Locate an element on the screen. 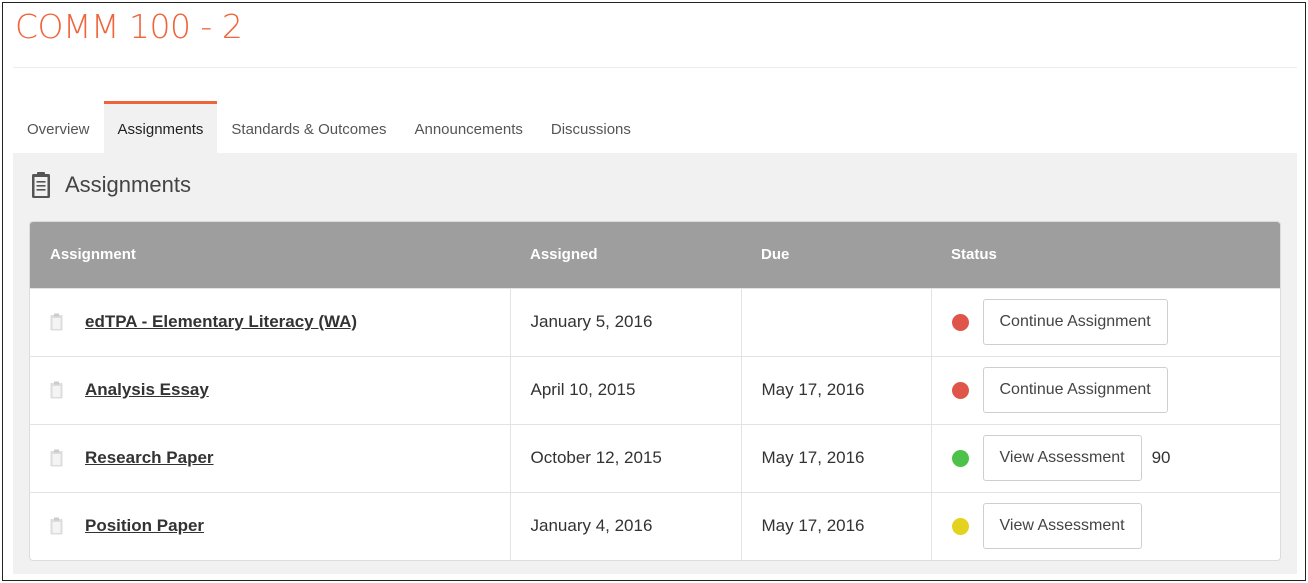 This screenshot has width=1308, height=583. assigned-date: April 10, 2015 is located at coordinates (626, 390).